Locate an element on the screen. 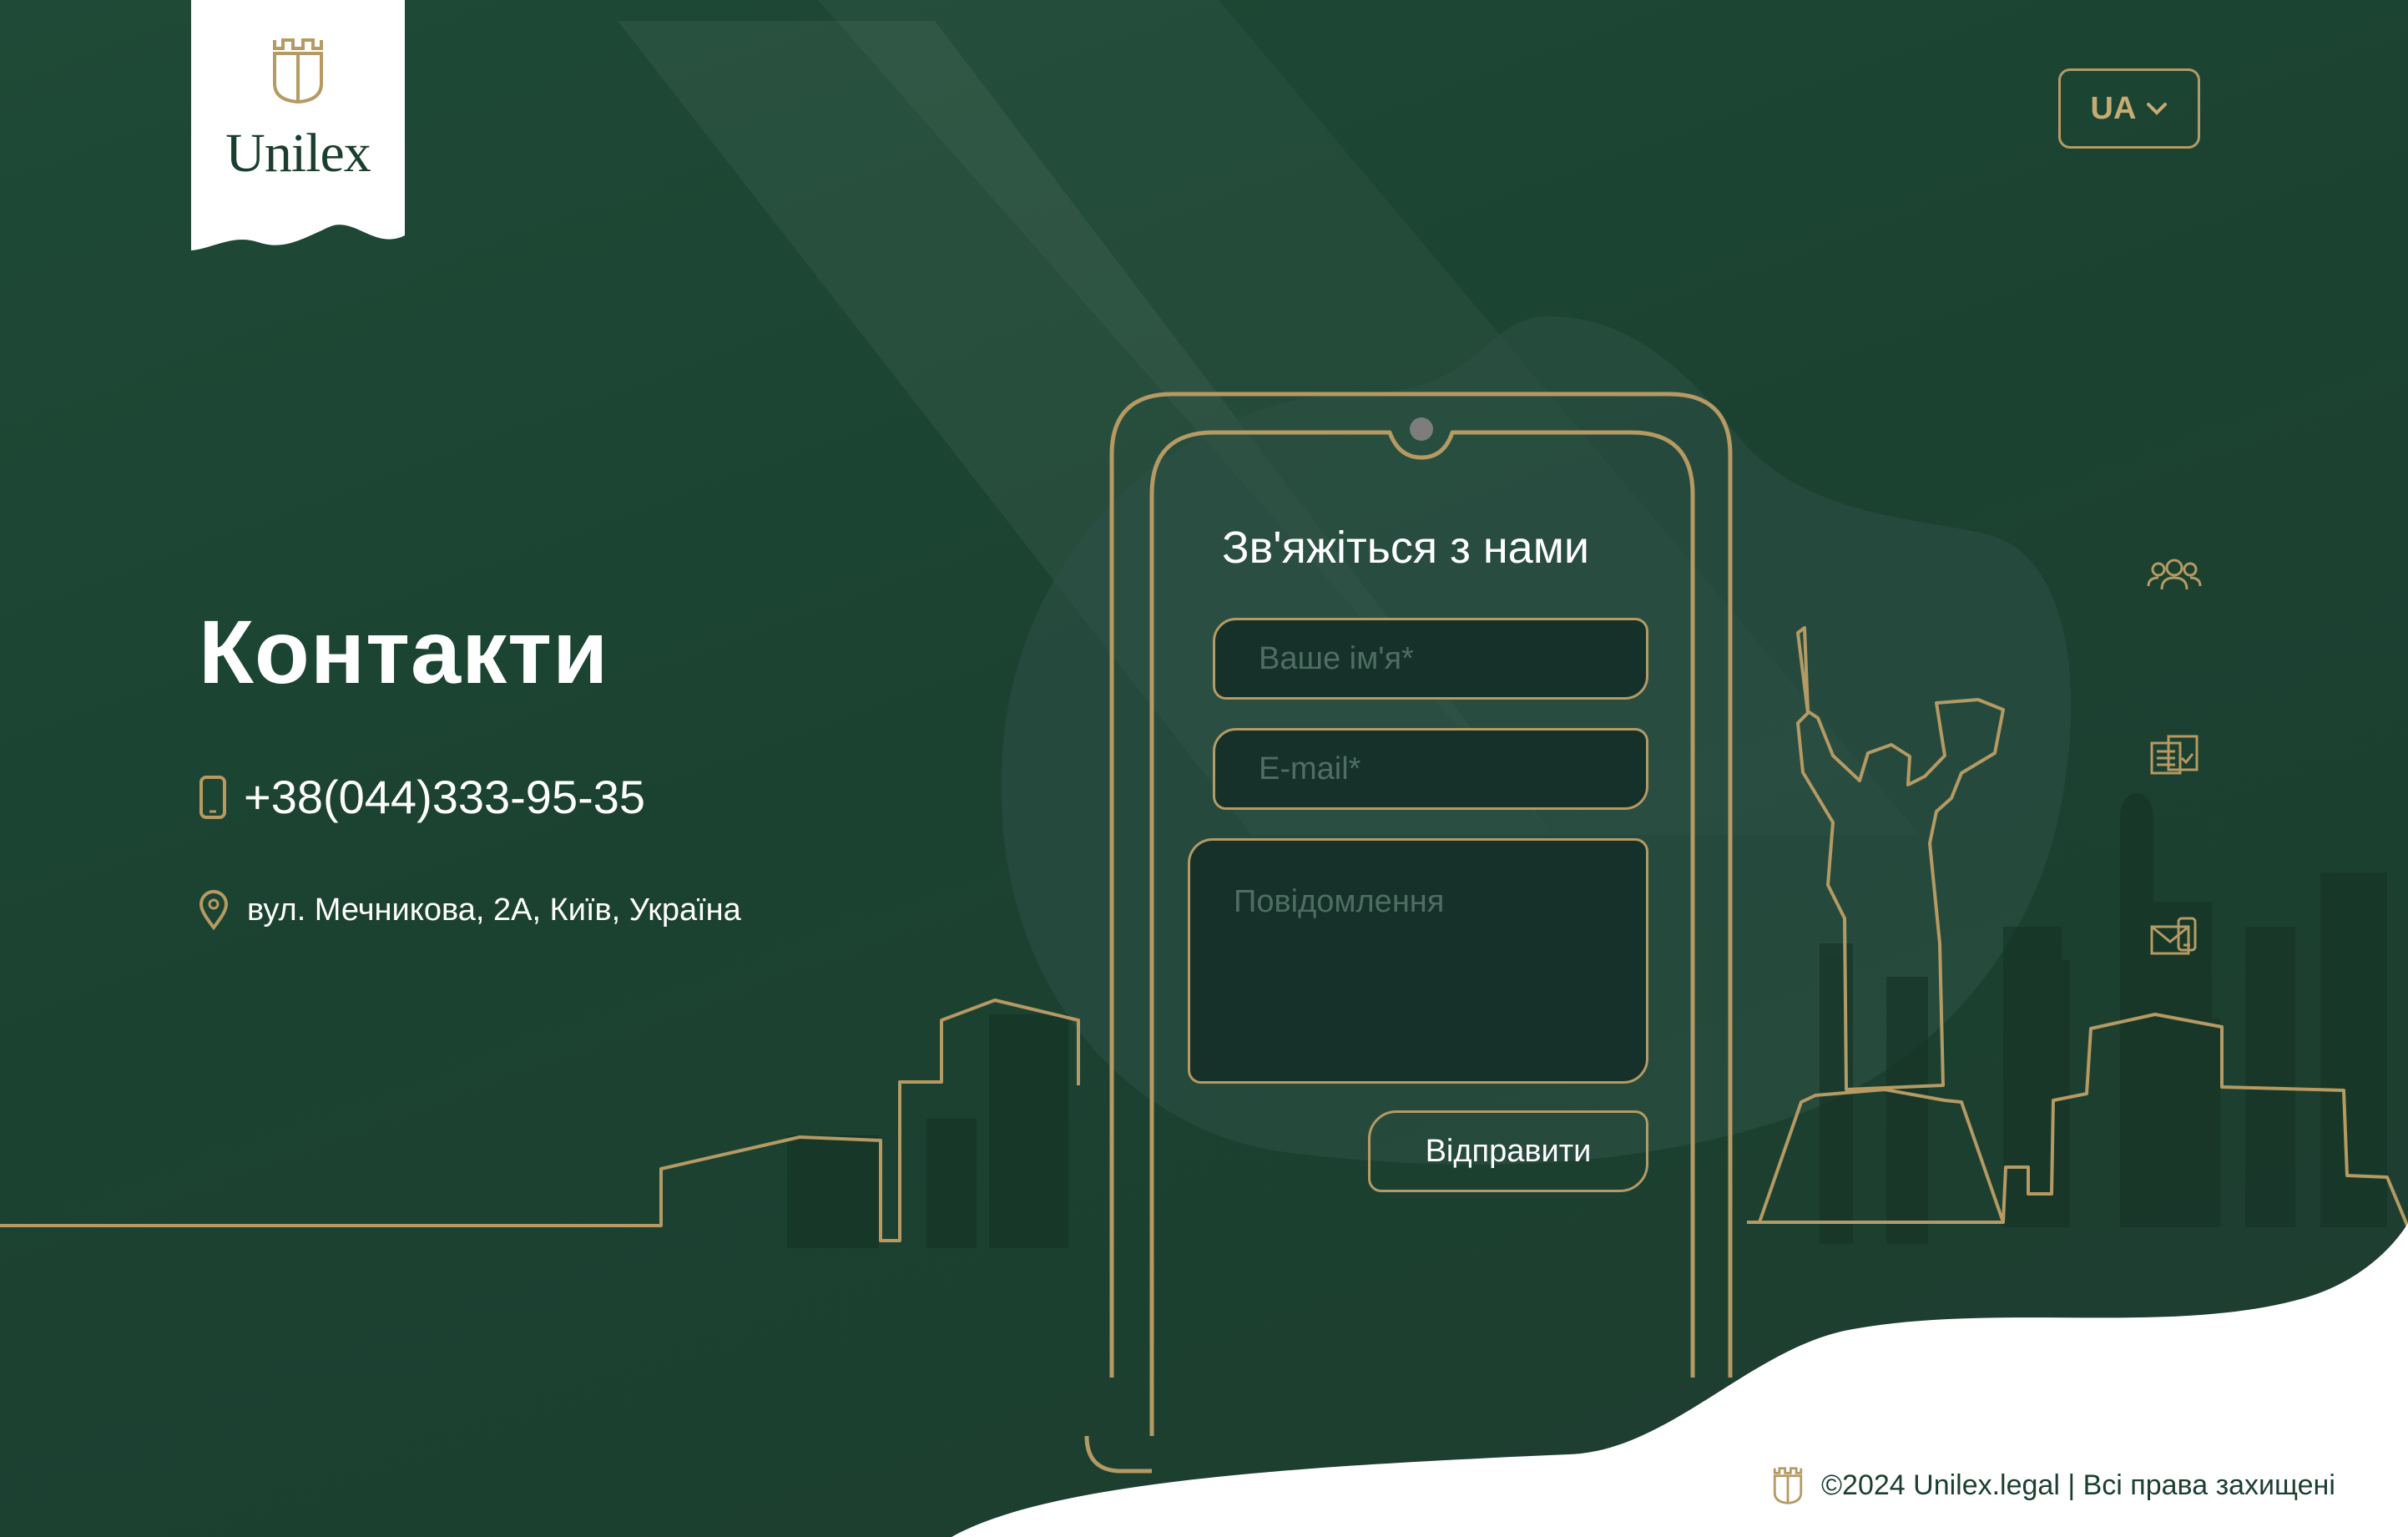 Image resolution: width=2408 pixels, height=1537 pixels. location-pin-icon is located at coordinates (214, 910).